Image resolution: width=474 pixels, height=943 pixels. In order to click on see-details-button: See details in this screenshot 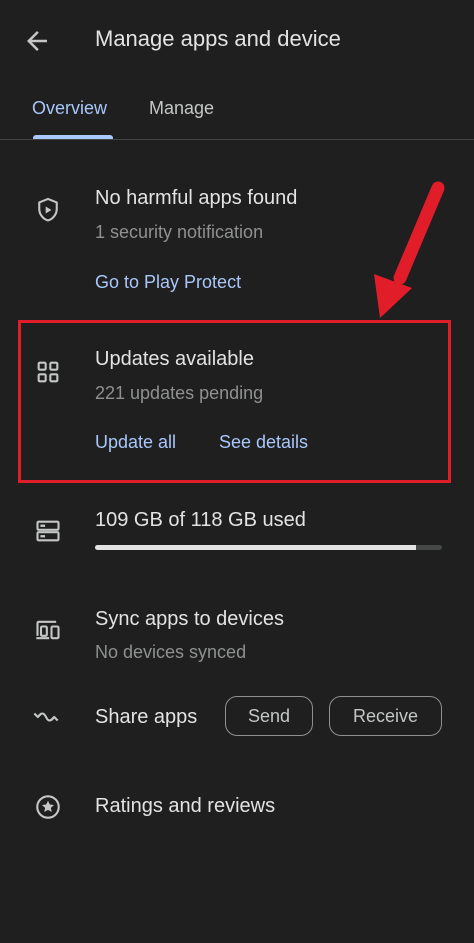, I will do `click(263, 442)`.